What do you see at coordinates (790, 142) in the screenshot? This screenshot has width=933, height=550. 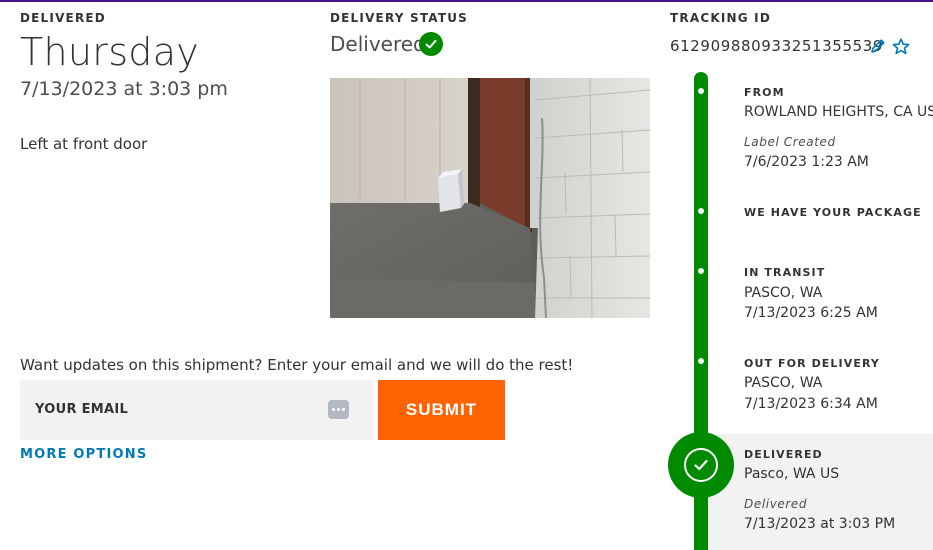 I see `timeline-step-status: Label Created` at bounding box center [790, 142].